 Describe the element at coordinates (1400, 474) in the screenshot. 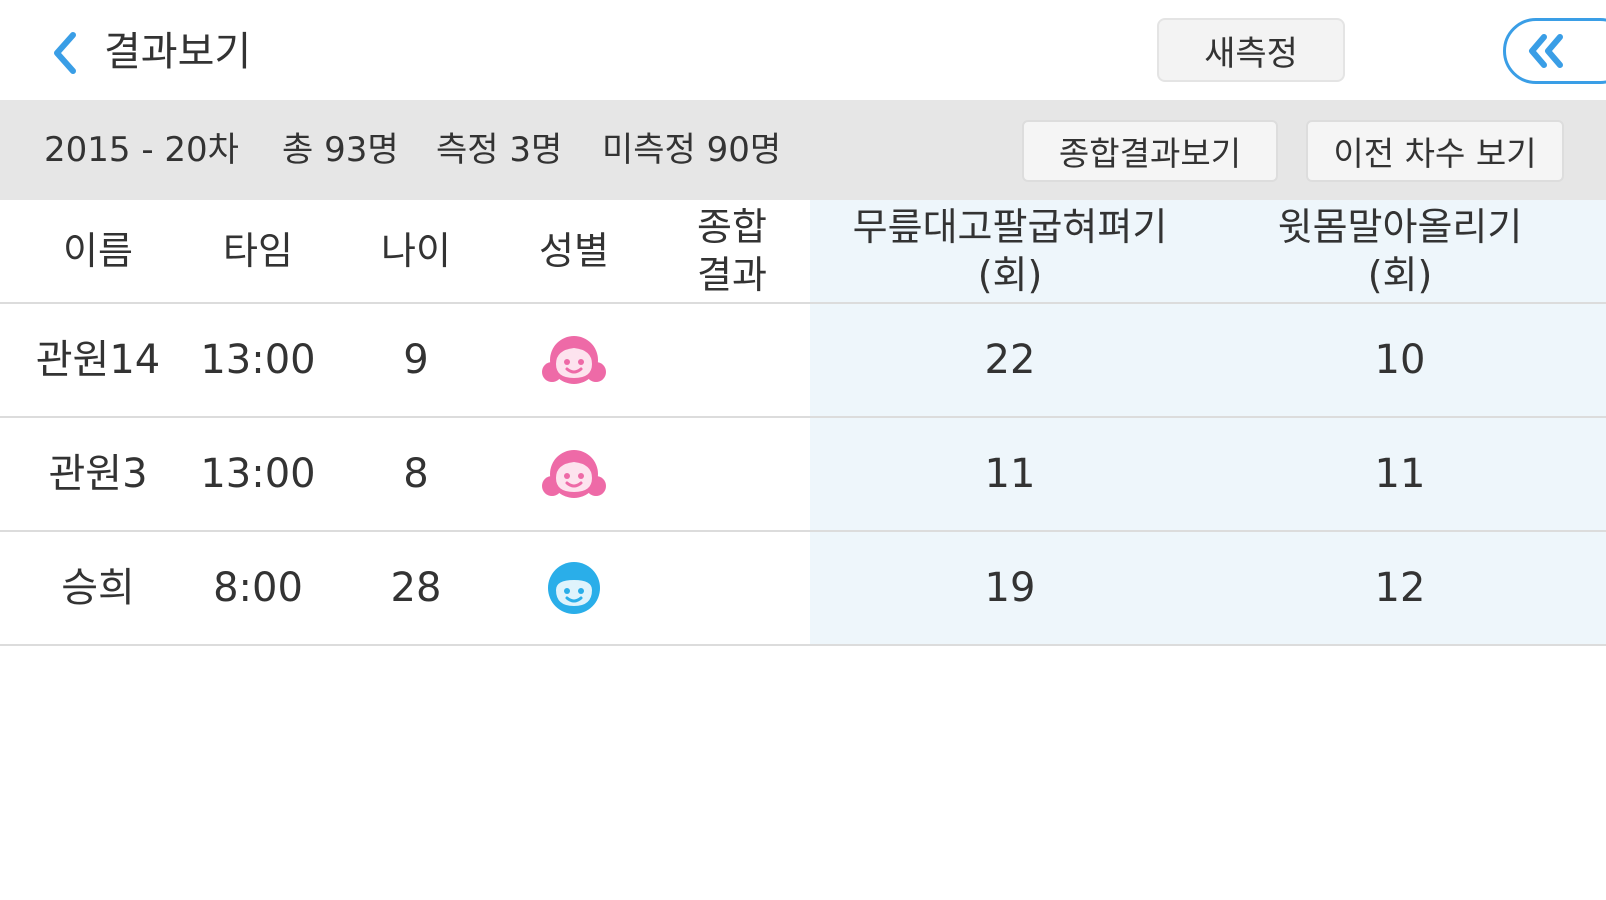

I see `cell-curl-up: 11` at that location.